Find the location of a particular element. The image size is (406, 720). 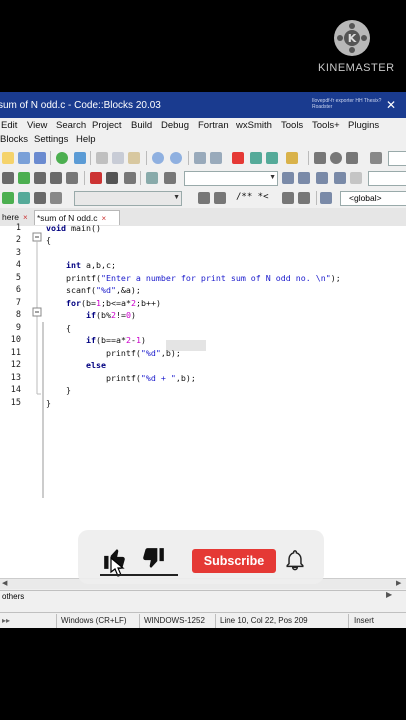

refresh-icon is located at coordinates (62, 158).